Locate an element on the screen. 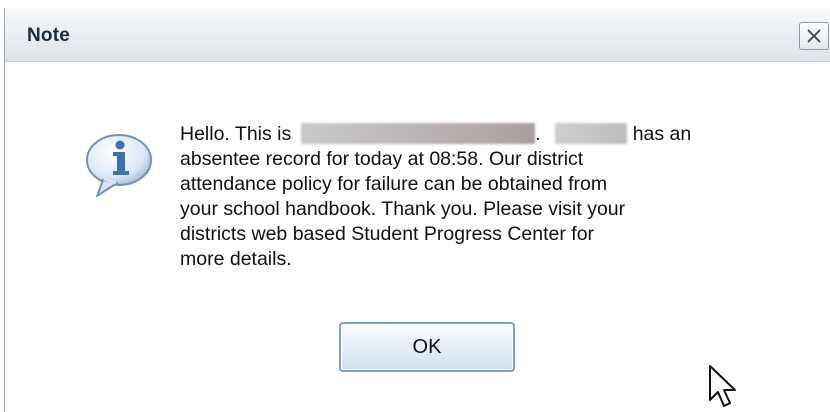 The height and width of the screenshot is (412, 830). mouse-pointer-icon is located at coordinates (722, 386).